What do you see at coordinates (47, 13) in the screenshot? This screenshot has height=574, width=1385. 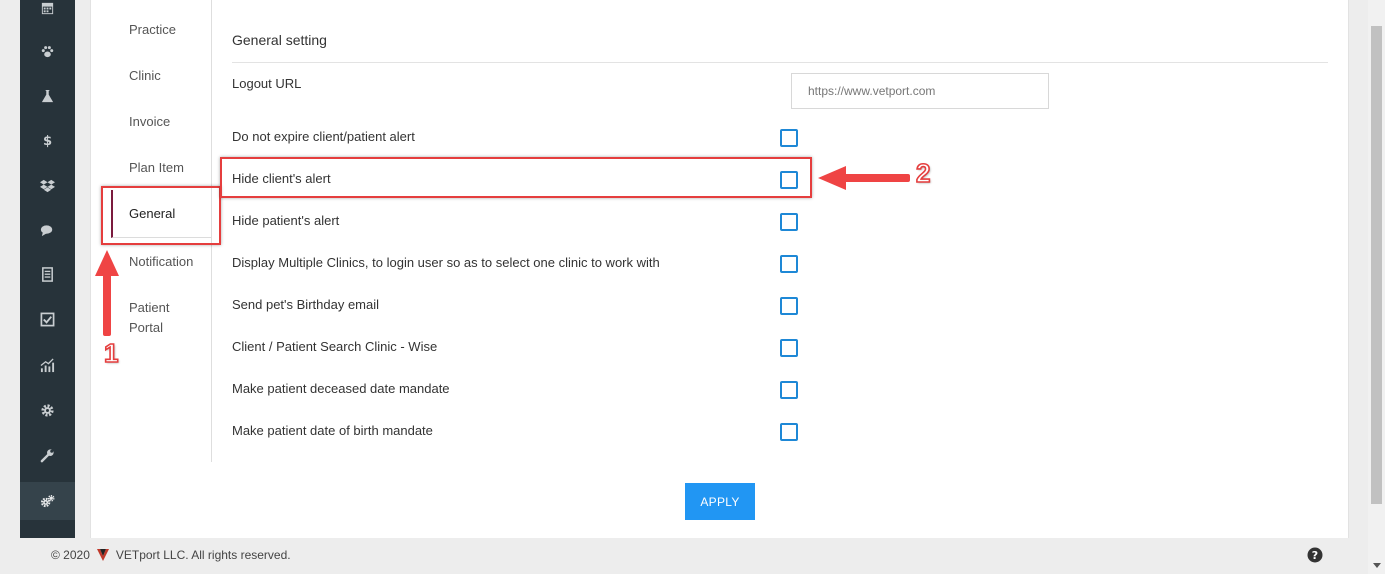 I see `calendar-icon` at bounding box center [47, 13].